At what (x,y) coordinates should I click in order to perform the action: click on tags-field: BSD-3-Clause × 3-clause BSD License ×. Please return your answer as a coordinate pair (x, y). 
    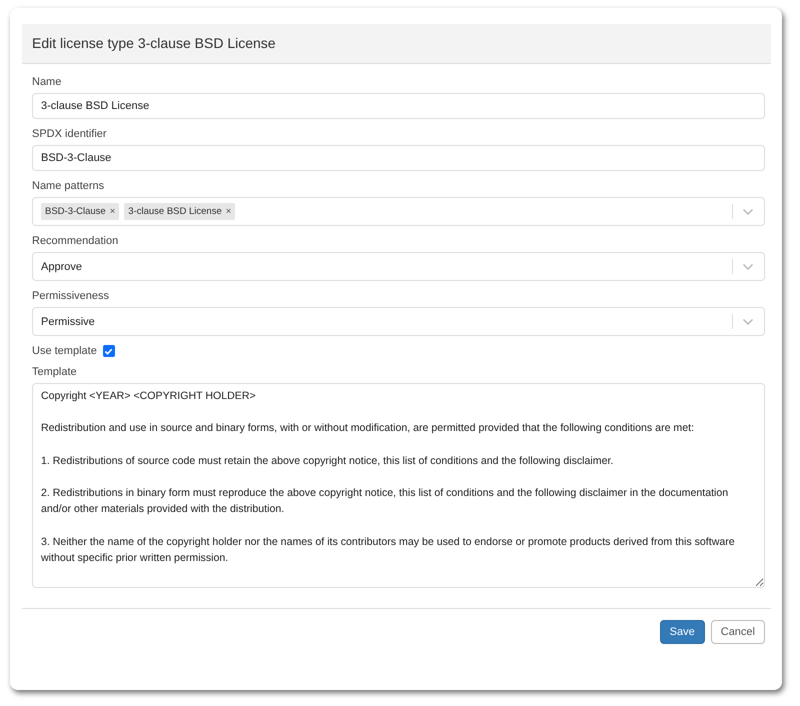
    Looking at the image, I should click on (398, 211).